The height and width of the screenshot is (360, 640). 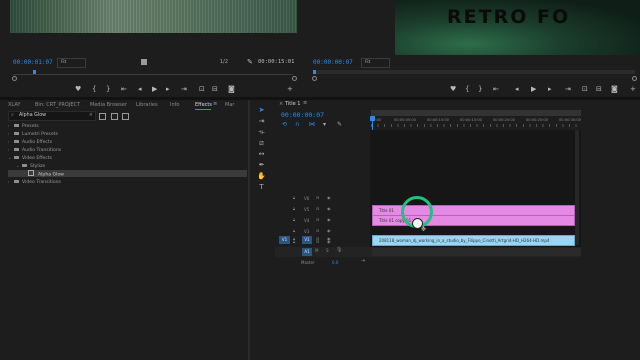 I want to click on tab-bin: Bin: CRT_PROJECT, so click(x=57, y=105).